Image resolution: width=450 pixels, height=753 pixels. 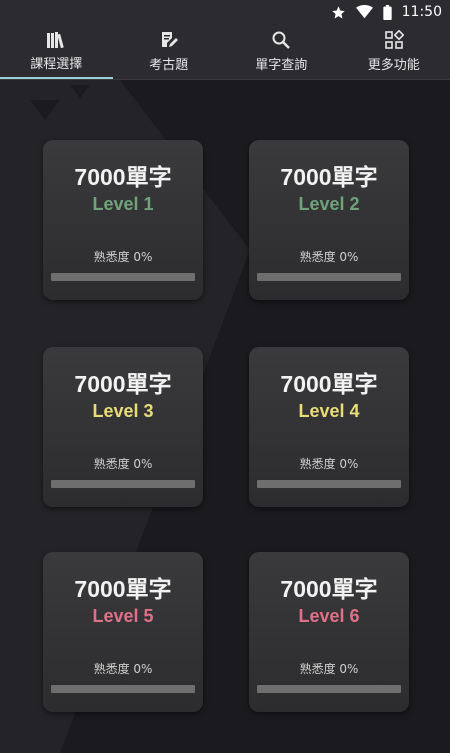 I want to click on tab-course-selection: 課程選擇, so click(x=56, y=51).